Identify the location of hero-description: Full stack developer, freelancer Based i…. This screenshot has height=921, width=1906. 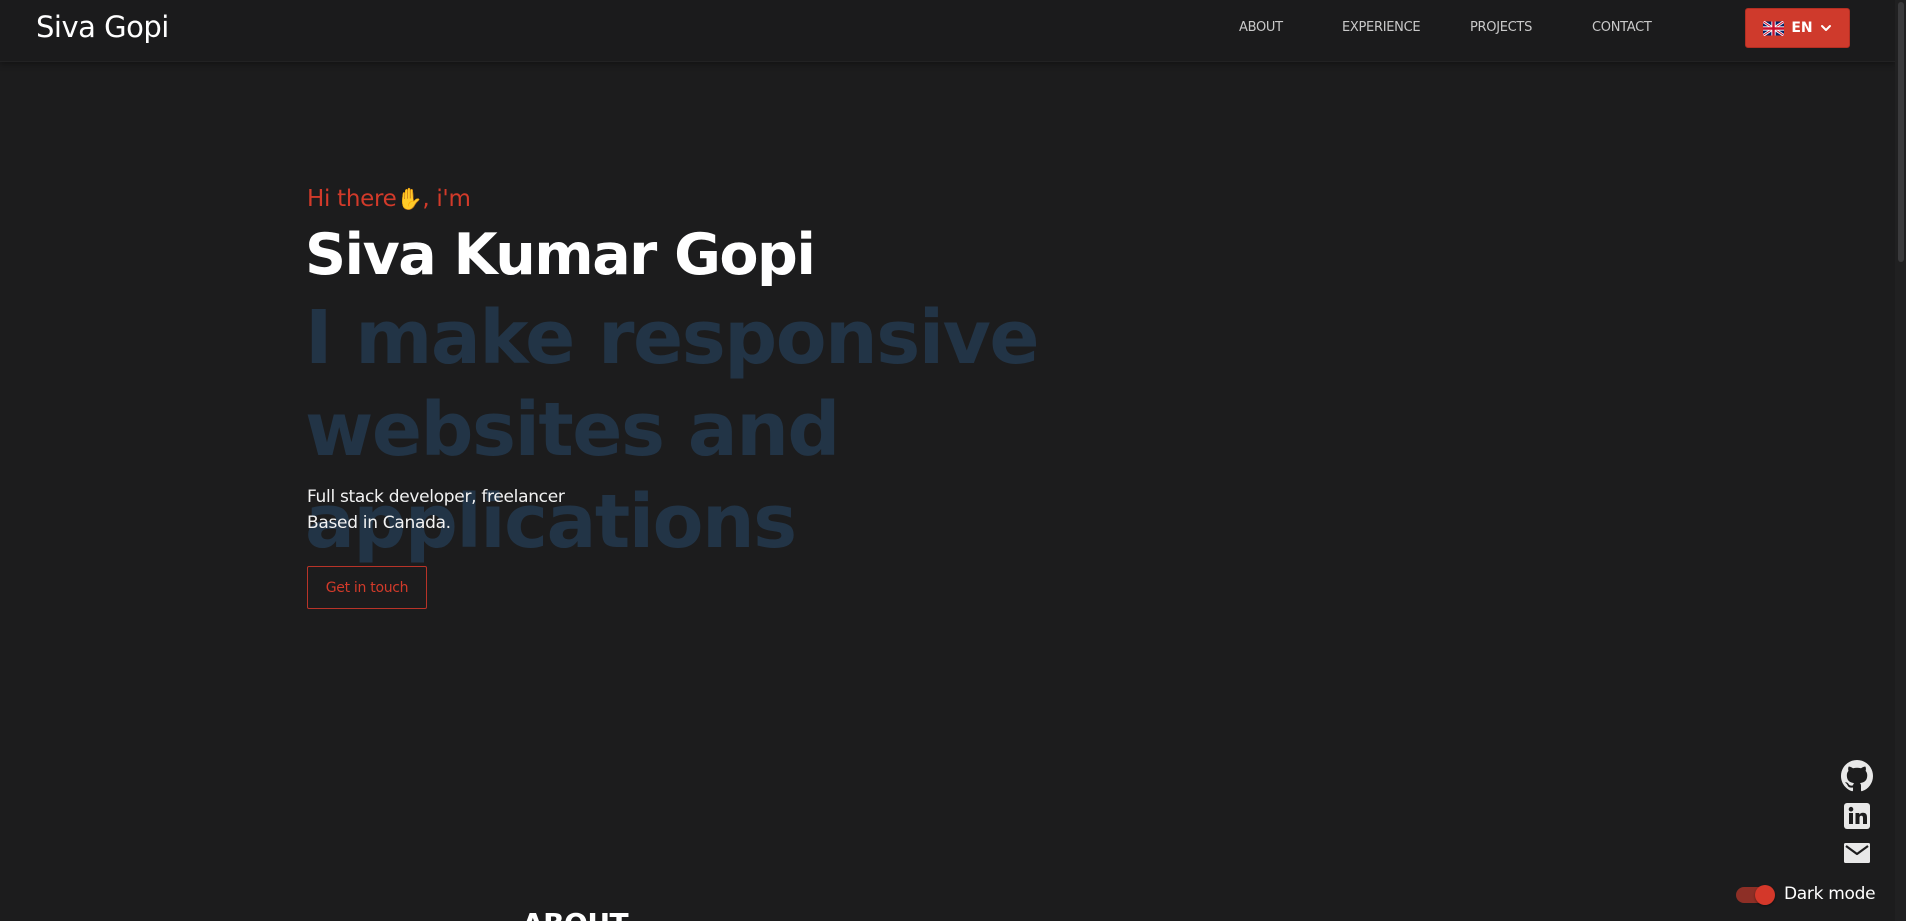
(436, 510).